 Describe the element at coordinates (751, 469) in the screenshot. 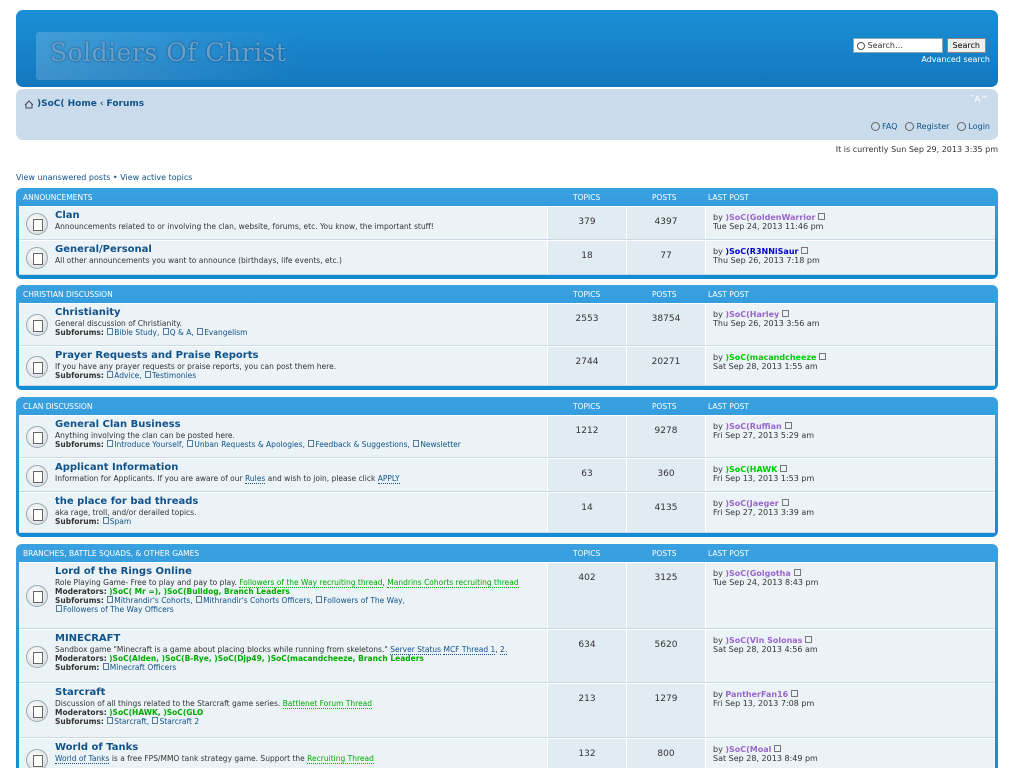

I see `last-post-user: )SoC(HAWK` at that location.